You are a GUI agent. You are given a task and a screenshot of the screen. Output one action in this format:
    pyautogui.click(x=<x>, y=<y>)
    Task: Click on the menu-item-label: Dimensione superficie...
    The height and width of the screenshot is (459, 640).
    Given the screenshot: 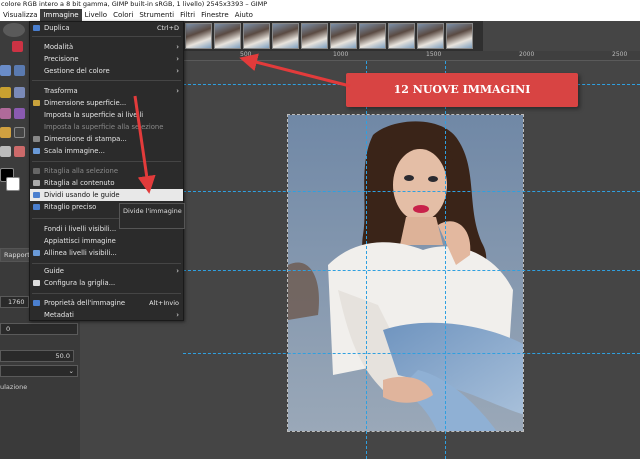 What is the action you would take?
    pyautogui.click(x=85, y=103)
    